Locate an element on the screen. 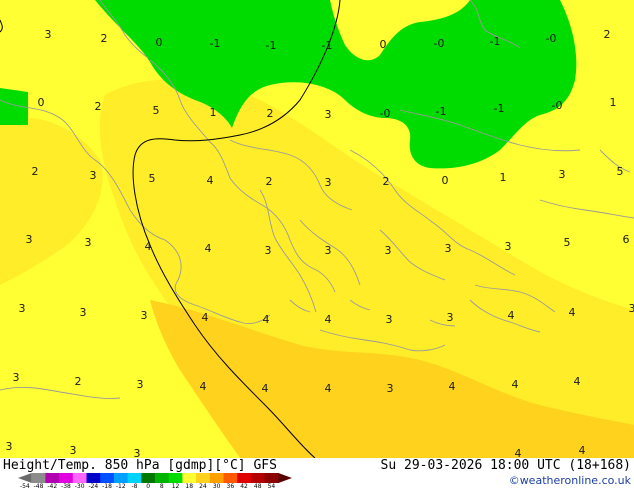 The width and height of the screenshot is (634, 491). forecast-datetime: Su 29-03-2026 18:00 UTC (18+168) is located at coordinates (506, 465).